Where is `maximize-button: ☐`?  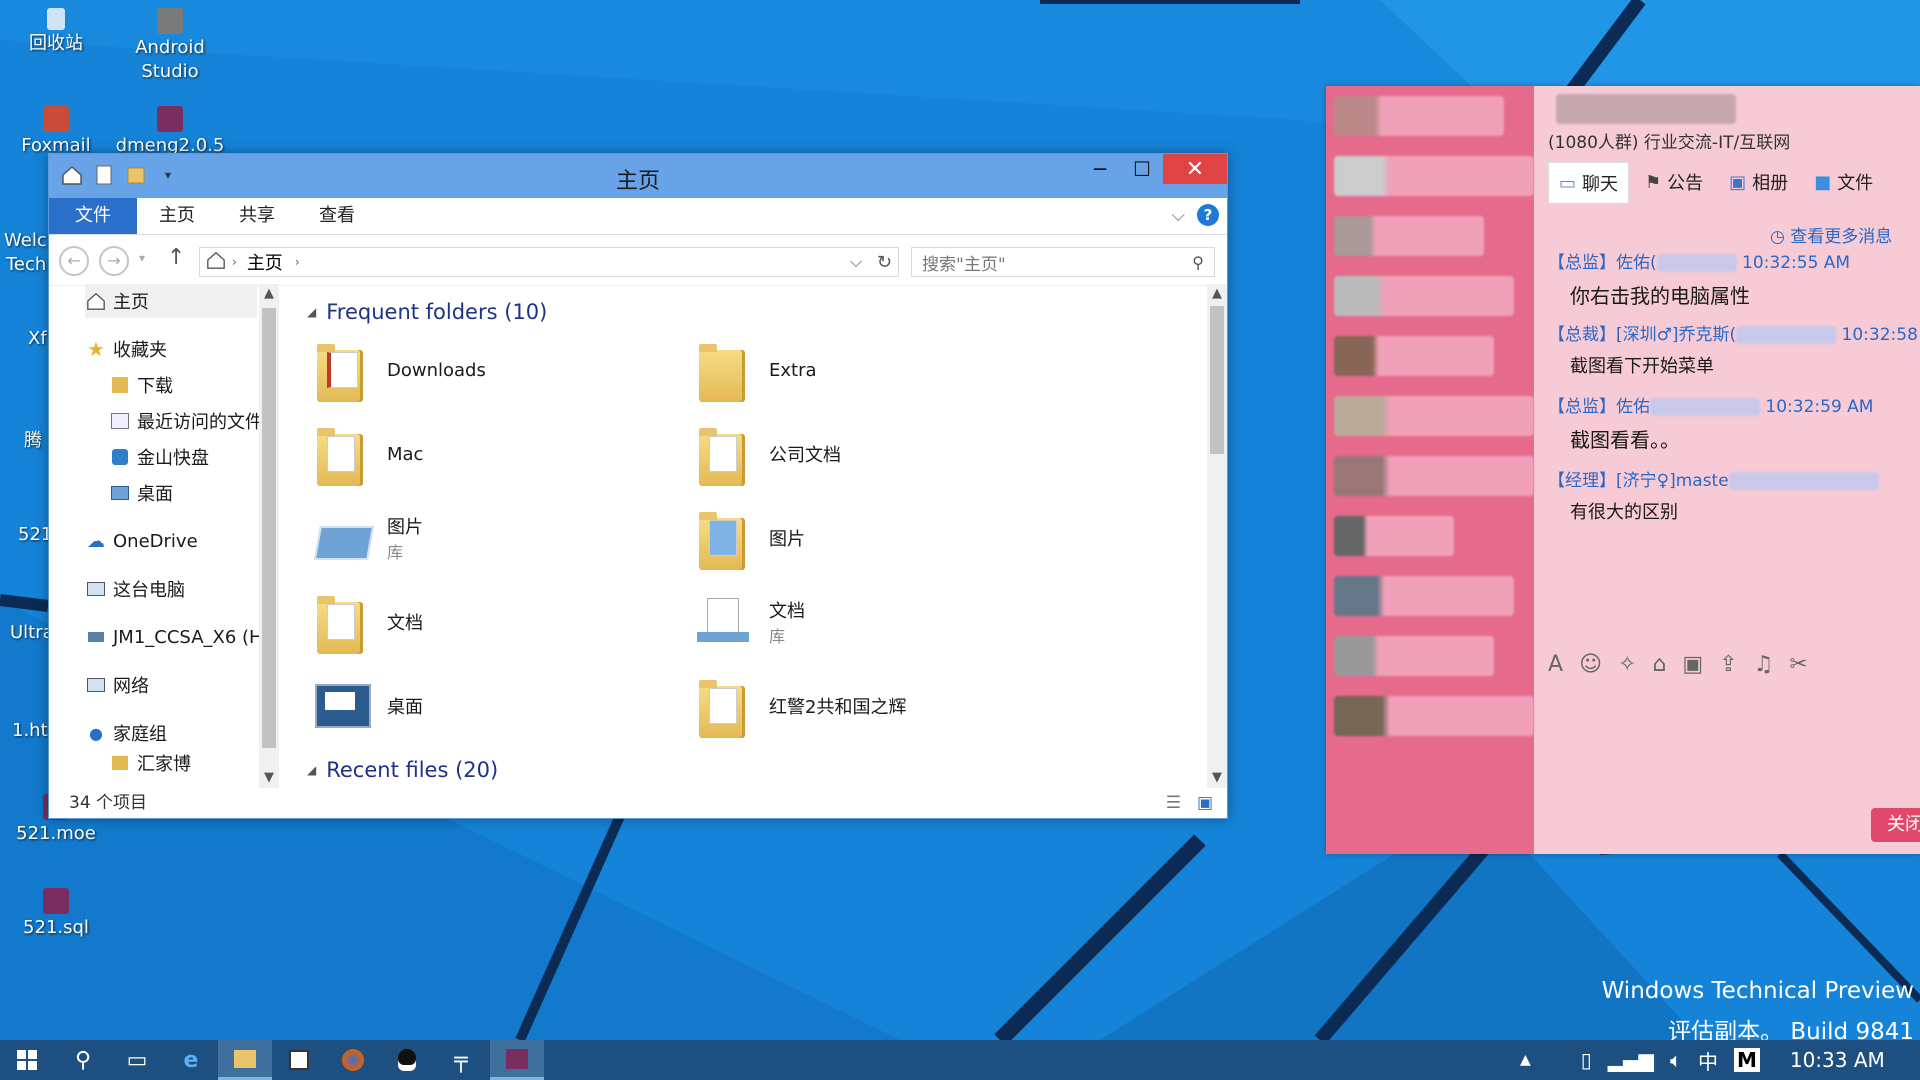 maximize-button: ☐ is located at coordinates (1142, 169).